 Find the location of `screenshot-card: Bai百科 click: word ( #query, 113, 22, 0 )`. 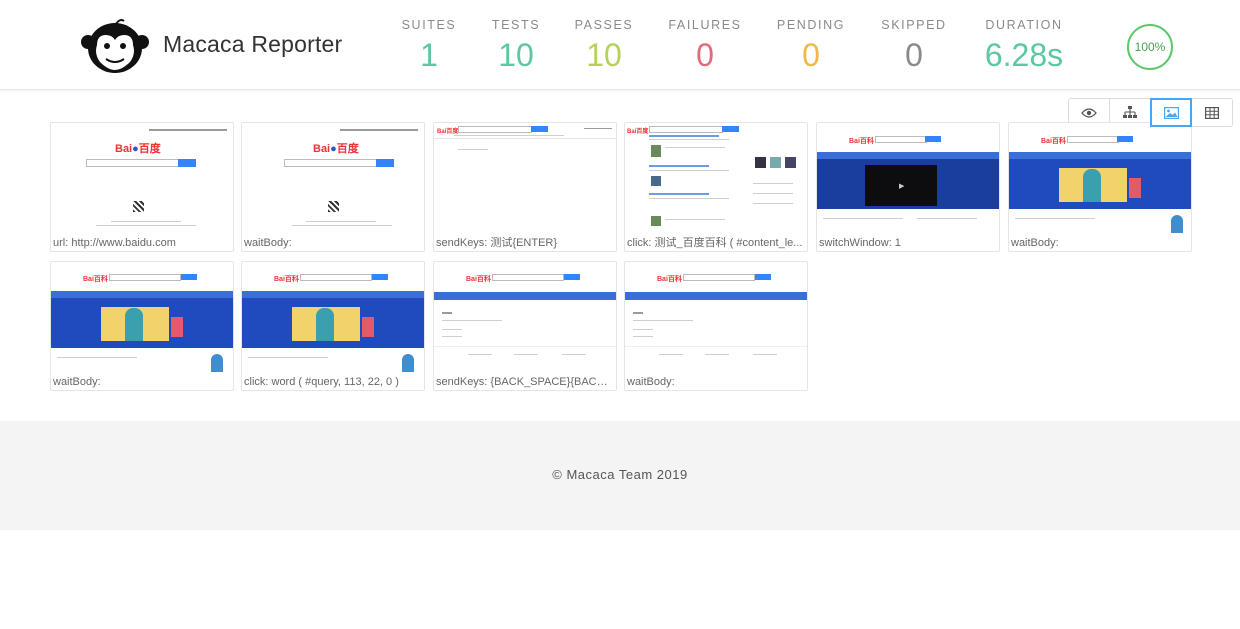

screenshot-card: Bai百科 click: word ( #query, 113, 22, 0 ) is located at coordinates (333, 326).